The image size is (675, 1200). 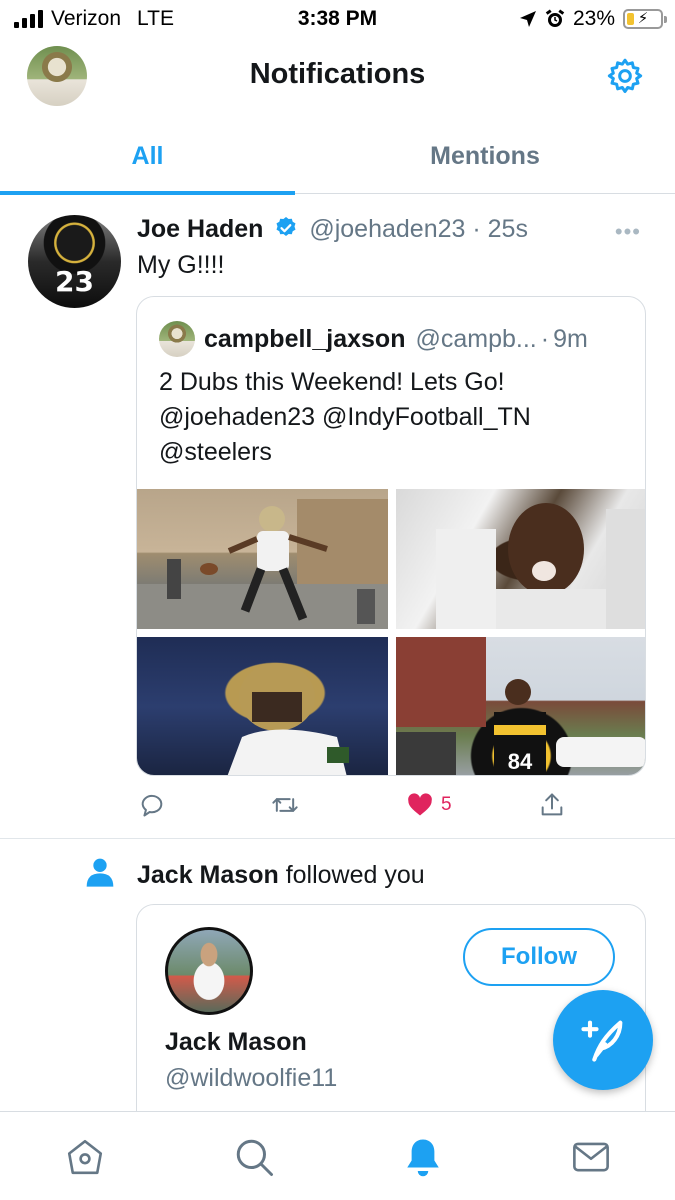 What do you see at coordinates (337, 156) in the screenshot?
I see `notification-tabs: All Mentions` at bounding box center [337, 156].